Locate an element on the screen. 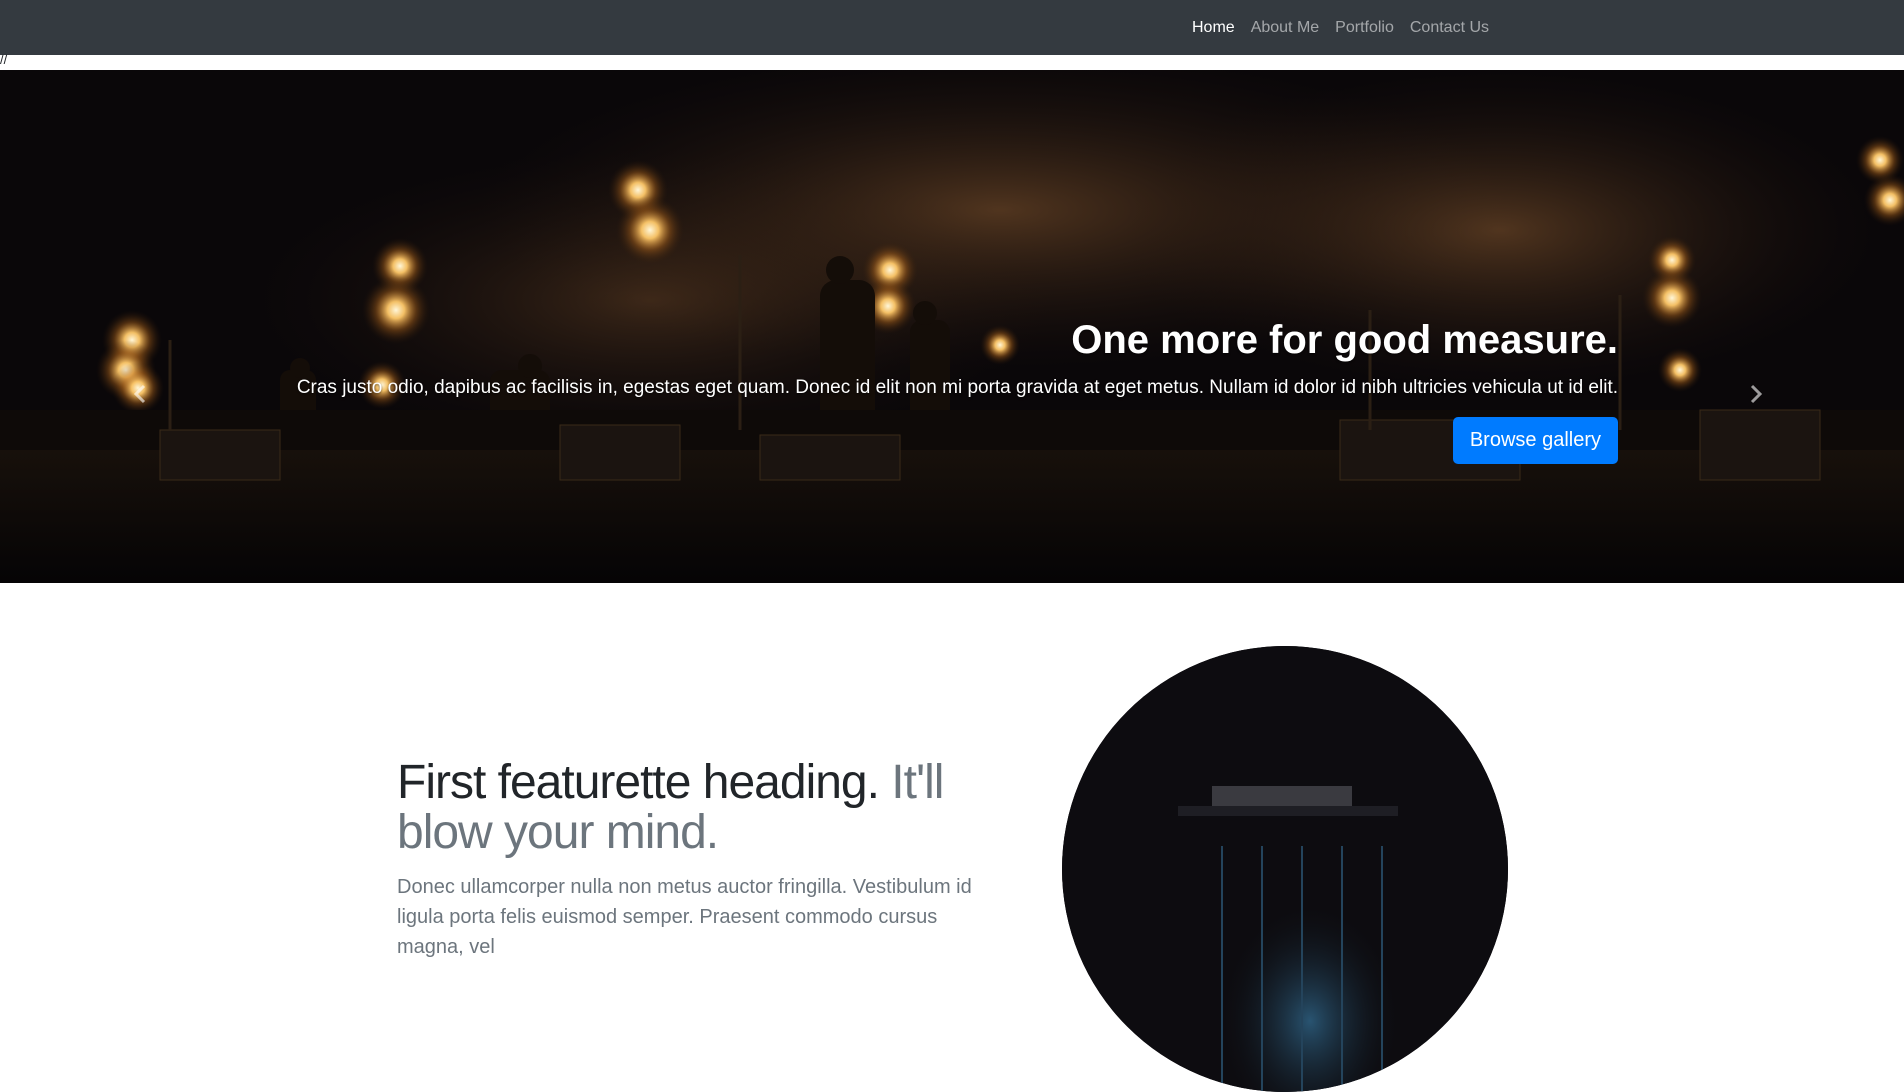 The image size is (1904, 1092). nav-about-me: About Me is located at coordinates (1285, 28).